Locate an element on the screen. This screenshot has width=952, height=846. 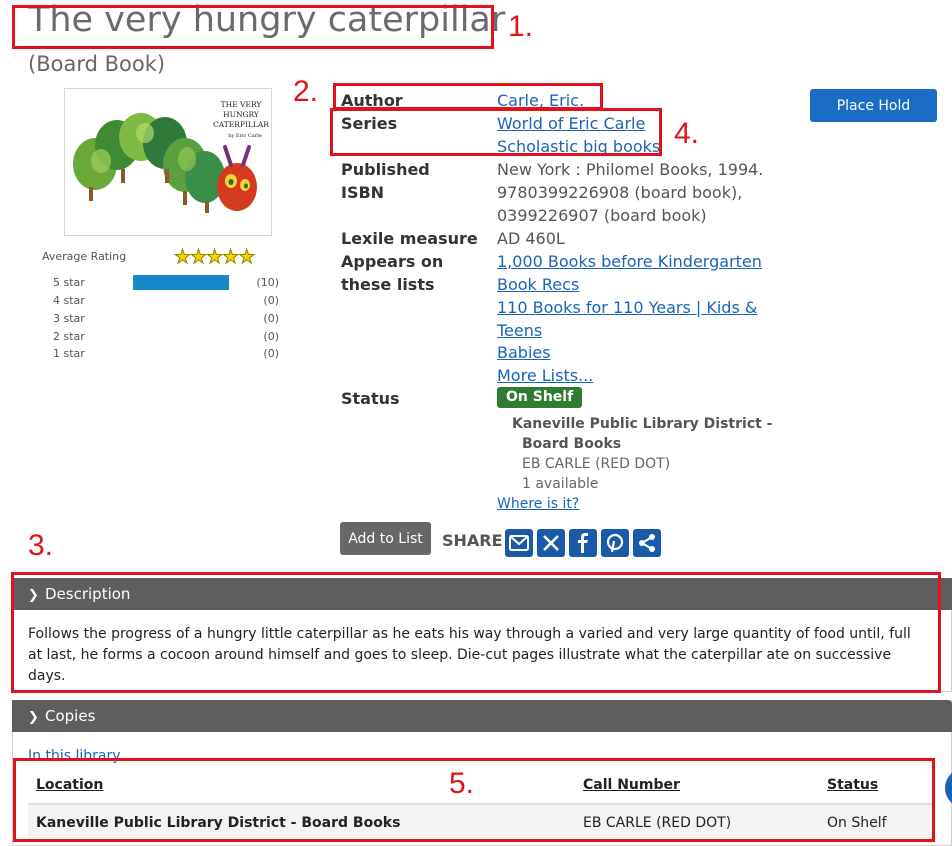
share-email-button is located at coordinates (519, 543).